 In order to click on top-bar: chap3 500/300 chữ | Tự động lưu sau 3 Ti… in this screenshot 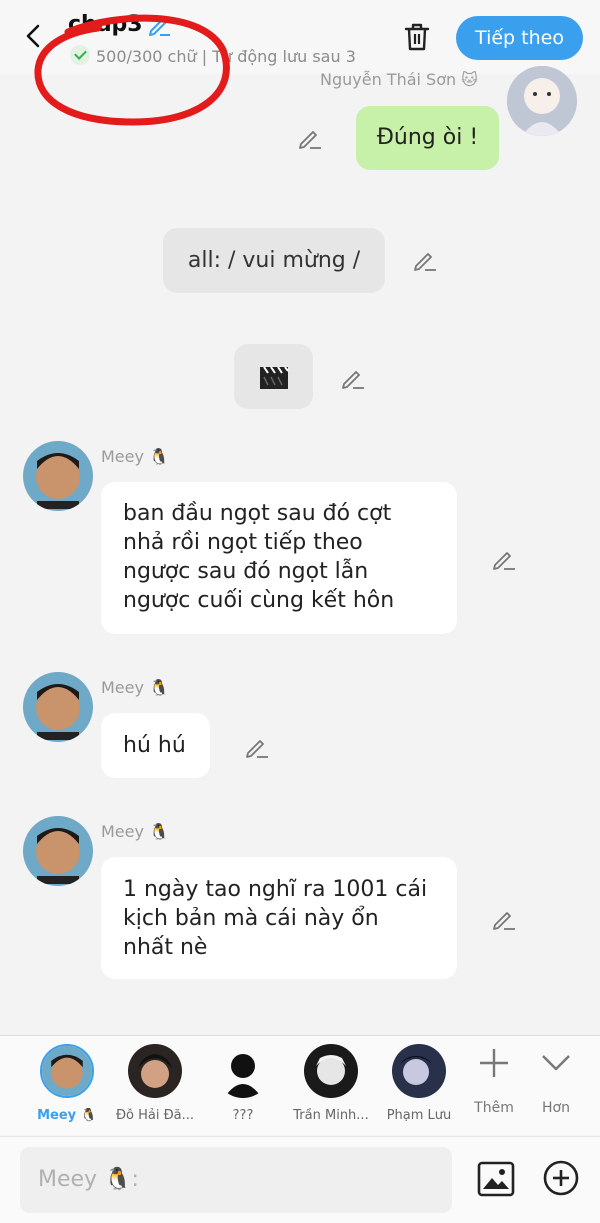, I will do `click(300, 37)`.